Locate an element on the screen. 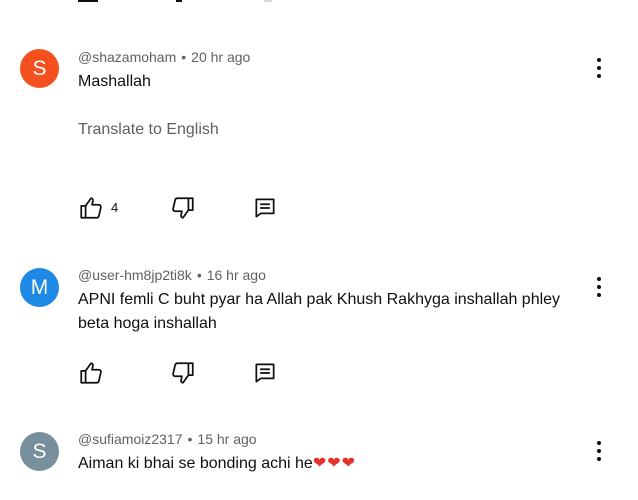 The width and height of the screenshot is (638, 500). comment-actions is located at coordinates (208, 374).